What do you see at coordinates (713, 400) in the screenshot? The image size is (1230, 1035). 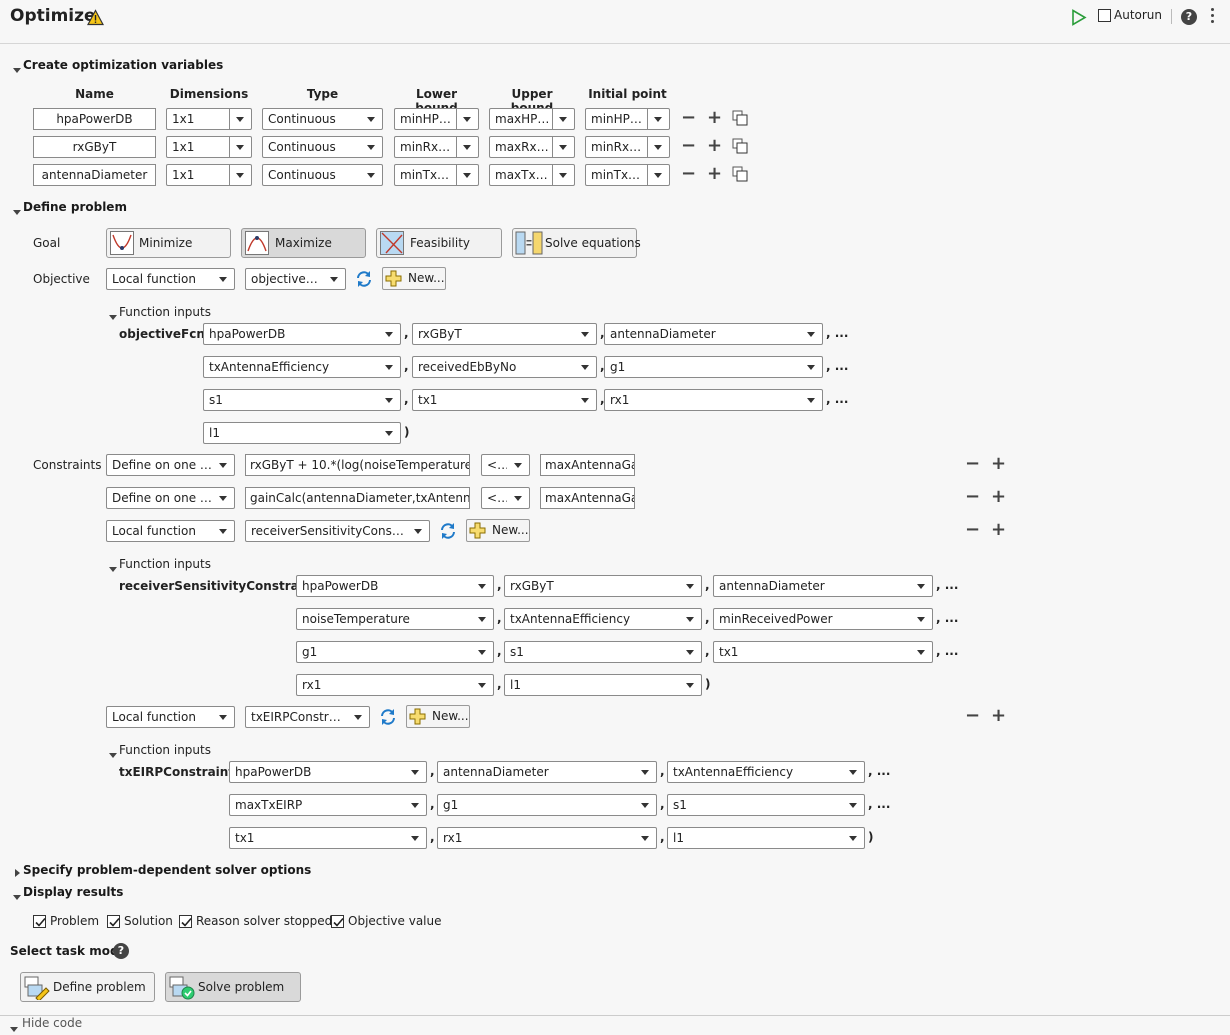 I see `objective-arg-dropdown: rx1` at bounding box center [713, 400].